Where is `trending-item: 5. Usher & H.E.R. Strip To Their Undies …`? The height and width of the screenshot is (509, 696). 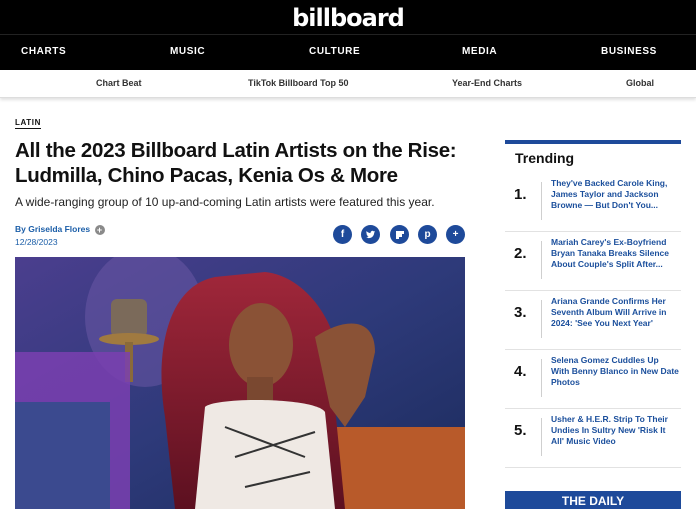 trending-item: 5. Usher & H.E.R. Strip To Their Undies … is located at coordinates (593, 439).